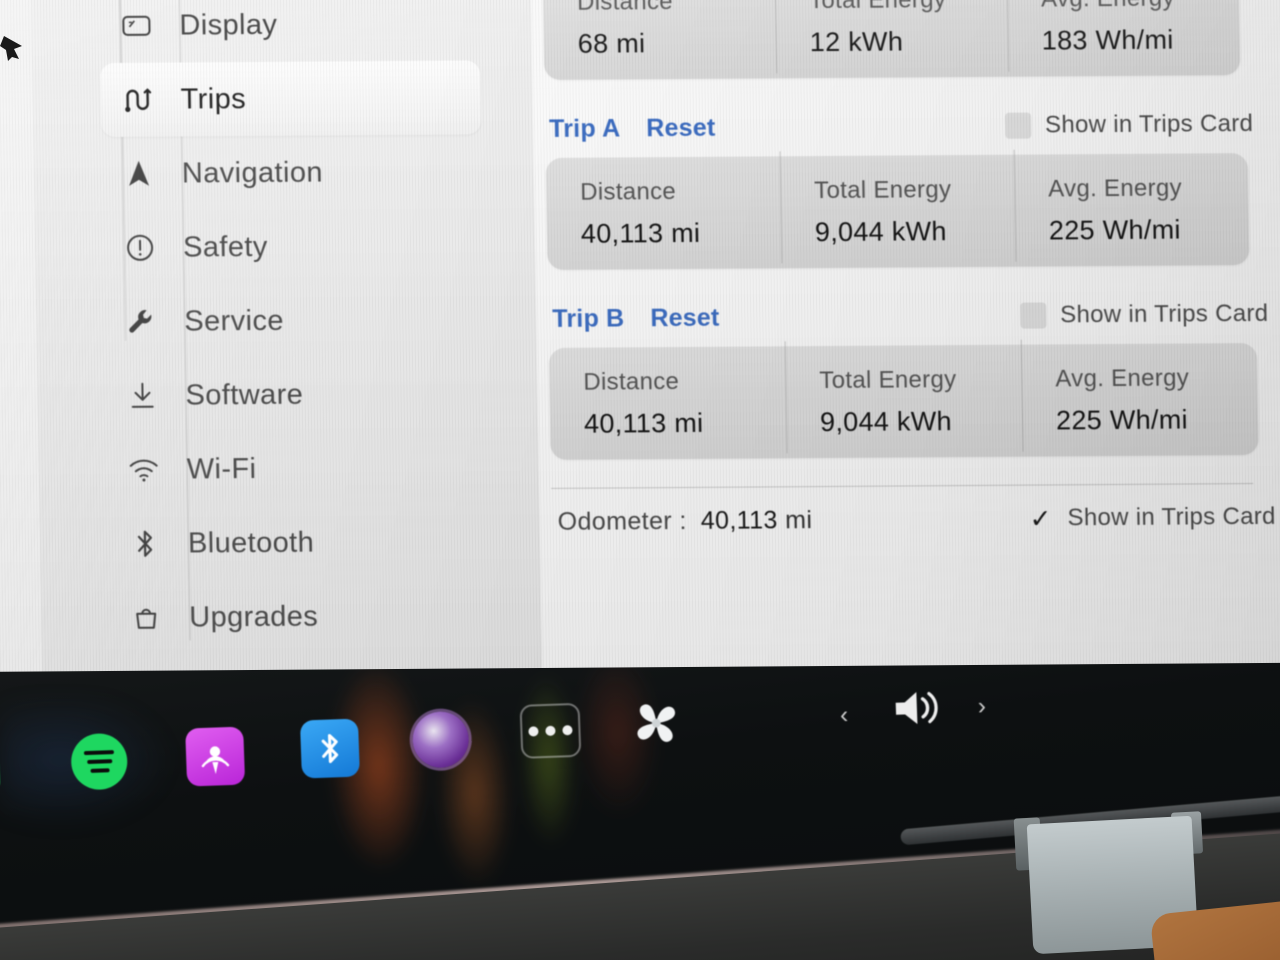  Describe the element at coordinates (918, 708) in the screenshot. I see `volume-button` at that location.